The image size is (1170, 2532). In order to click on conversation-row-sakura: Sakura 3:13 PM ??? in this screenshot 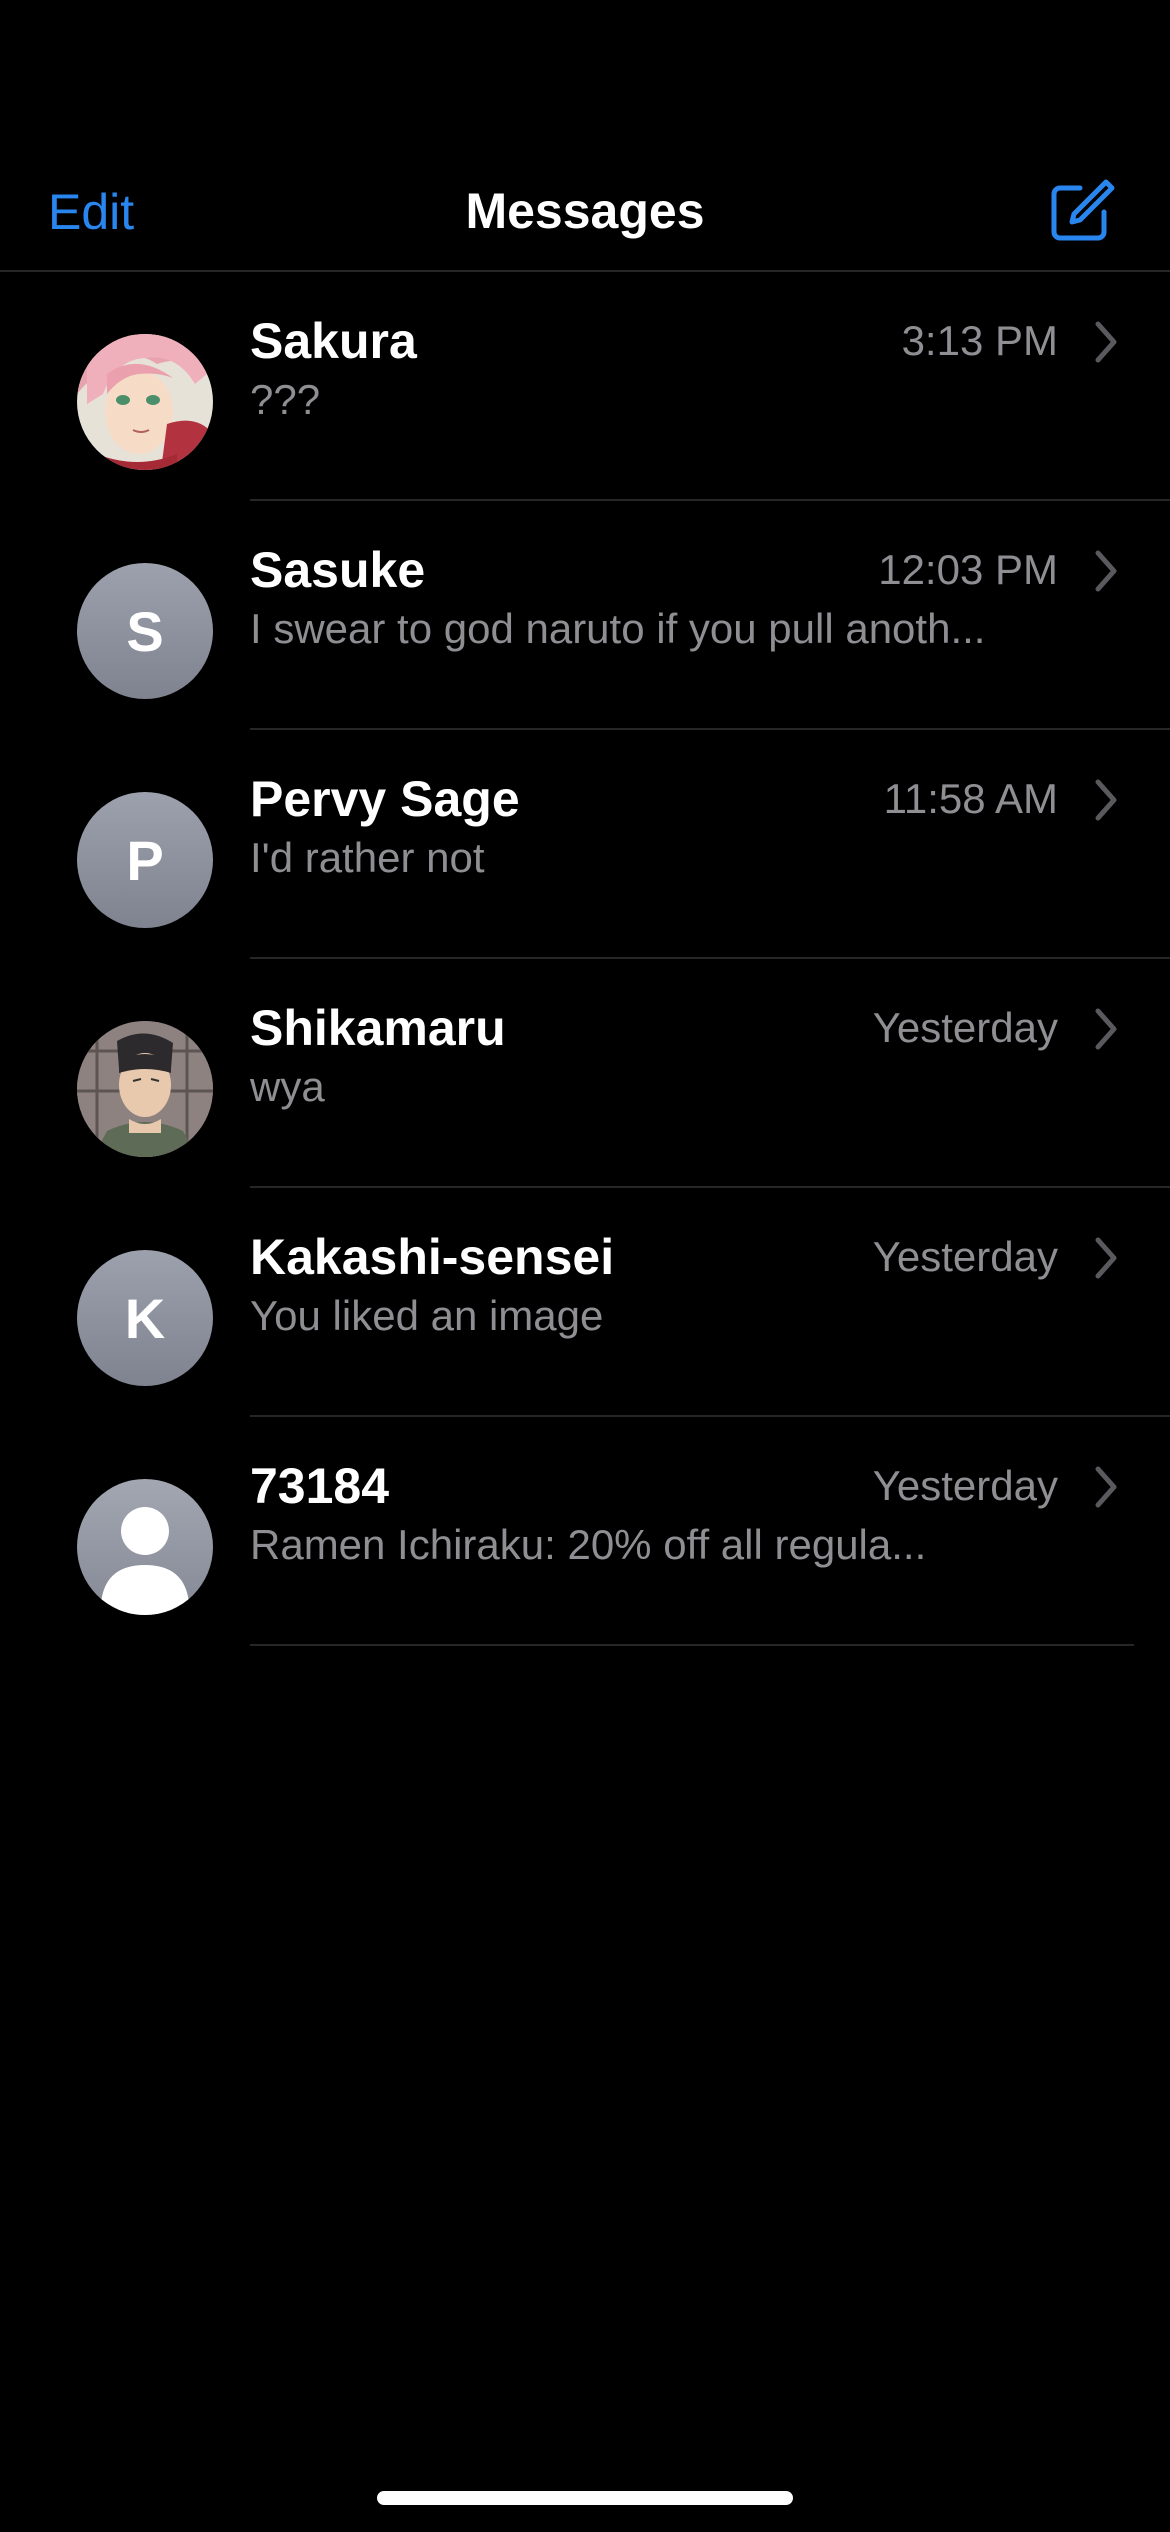, I will do `click(585, 386)`.